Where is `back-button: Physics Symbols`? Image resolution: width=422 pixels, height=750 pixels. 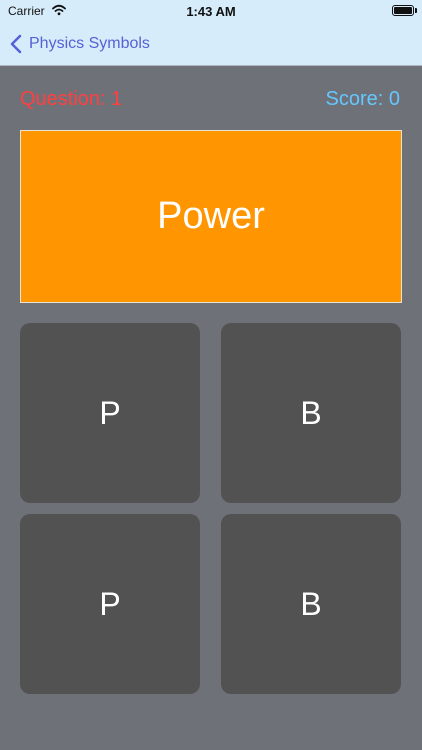 back-button: Physics Symbols is located at coordinates (80, 44).